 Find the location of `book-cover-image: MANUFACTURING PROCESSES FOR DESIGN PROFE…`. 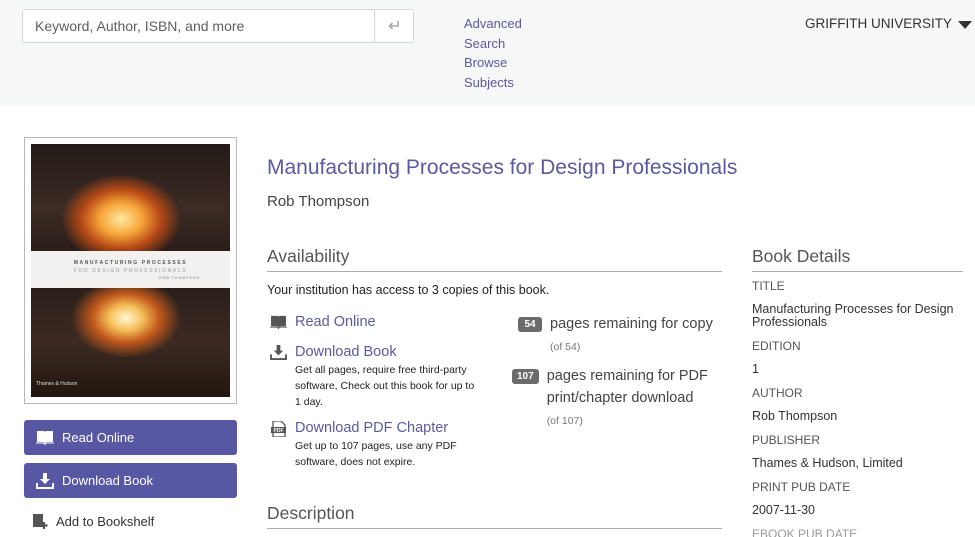

book-cover-image: MANUFACTURING PROCESSES FOR DESIGN PROFE… is located at coordinates (130, 270).